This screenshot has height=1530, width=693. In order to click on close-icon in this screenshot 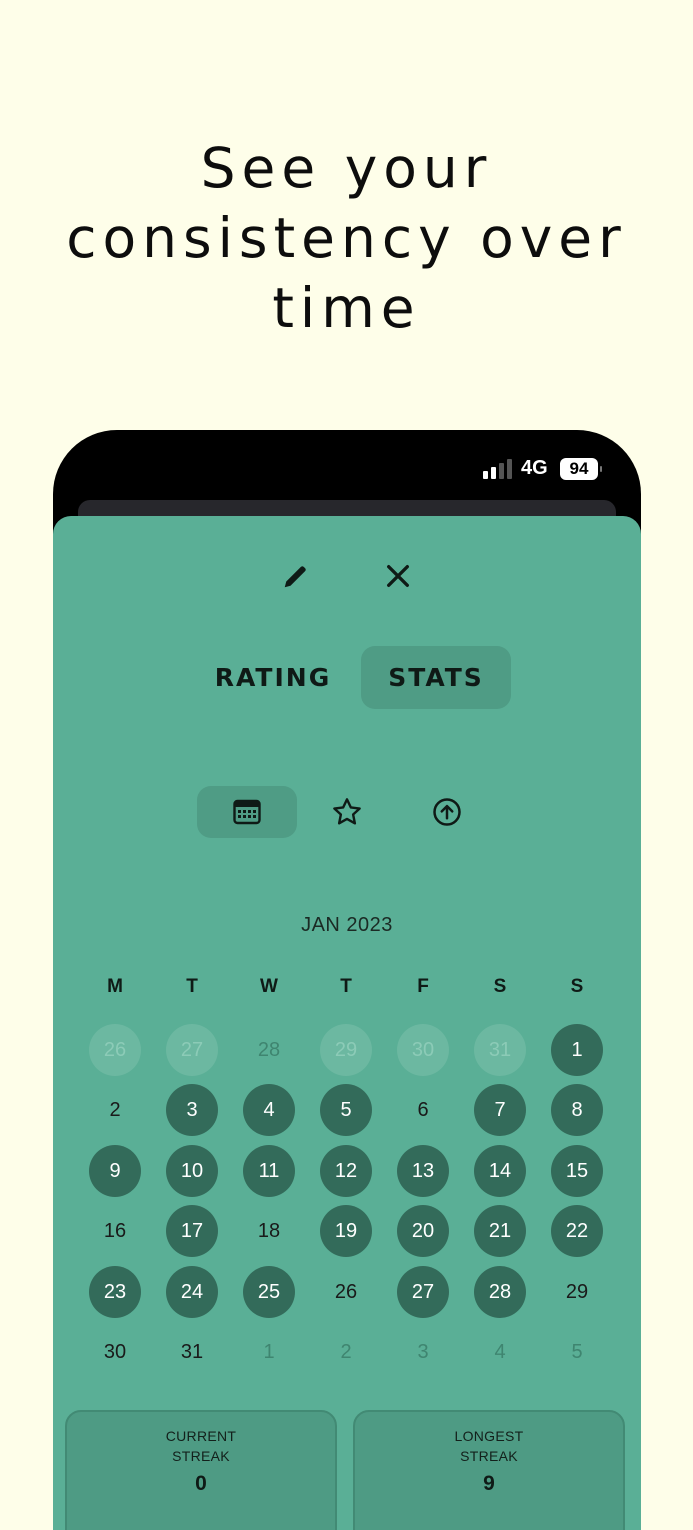, I will do `click(398, 576)`.